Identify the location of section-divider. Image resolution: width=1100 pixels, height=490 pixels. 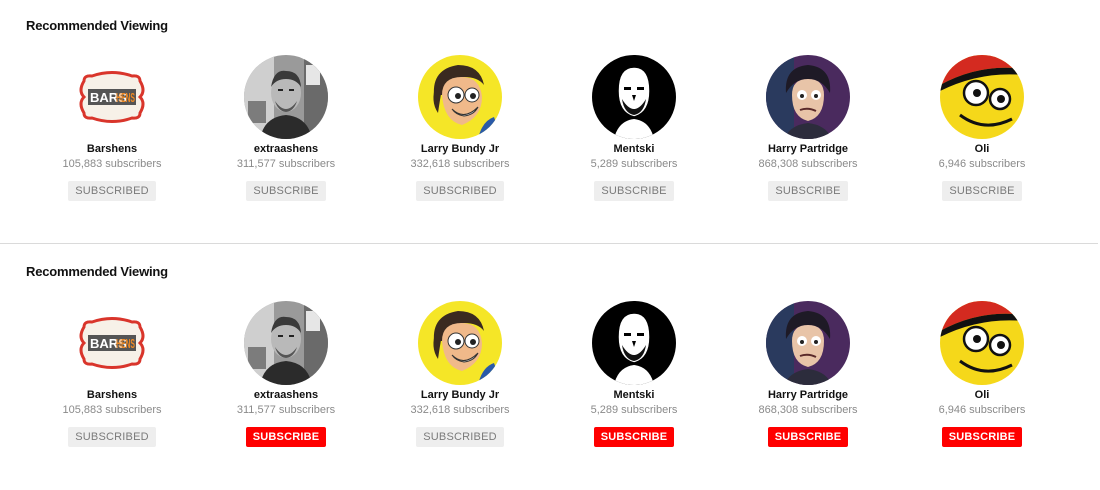
(549, 243).